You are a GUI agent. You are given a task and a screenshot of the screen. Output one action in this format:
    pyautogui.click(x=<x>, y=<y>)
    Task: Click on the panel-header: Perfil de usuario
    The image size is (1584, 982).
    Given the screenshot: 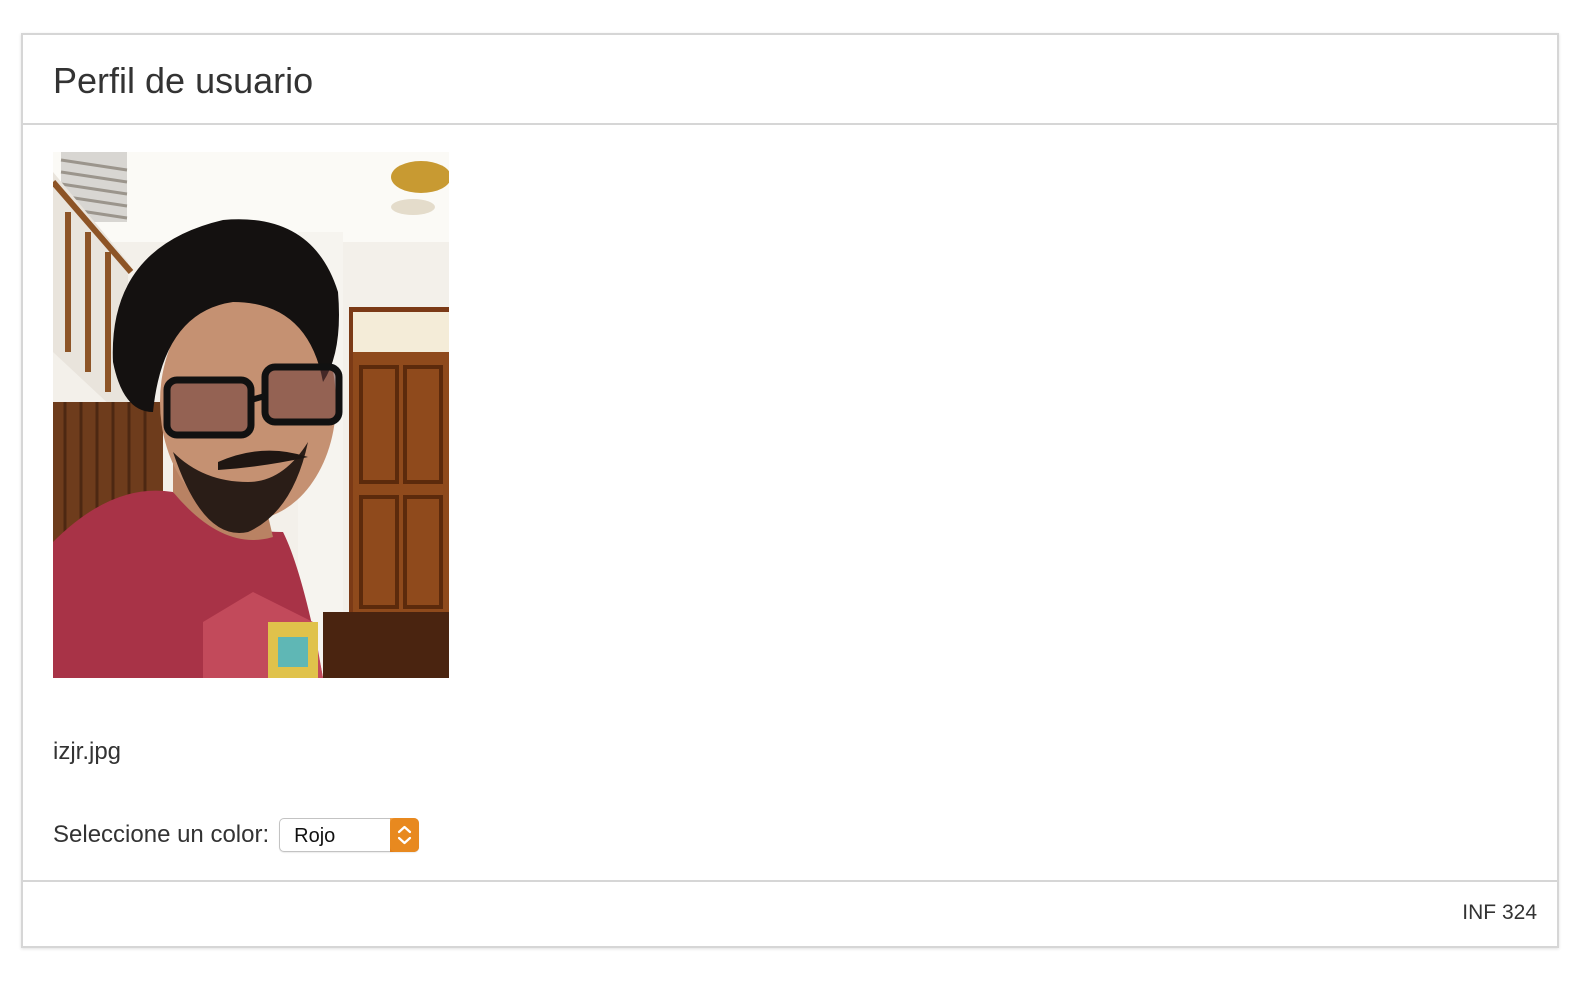 What is the action you would take?
    pyautogui.click(x=790, y=80)
    